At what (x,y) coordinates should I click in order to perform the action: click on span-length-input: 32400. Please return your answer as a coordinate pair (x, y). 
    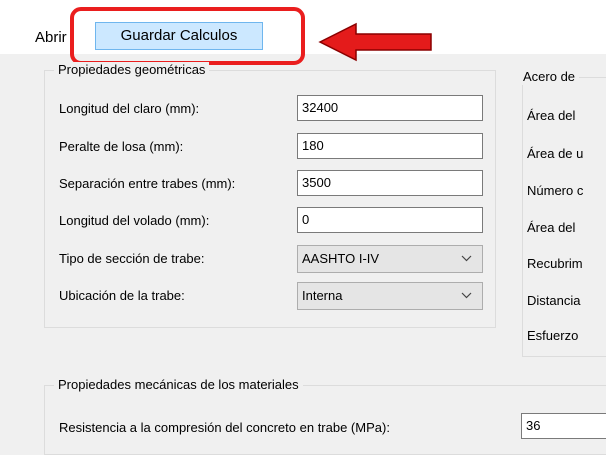
    Looking at the image, I should click on (390, 108).